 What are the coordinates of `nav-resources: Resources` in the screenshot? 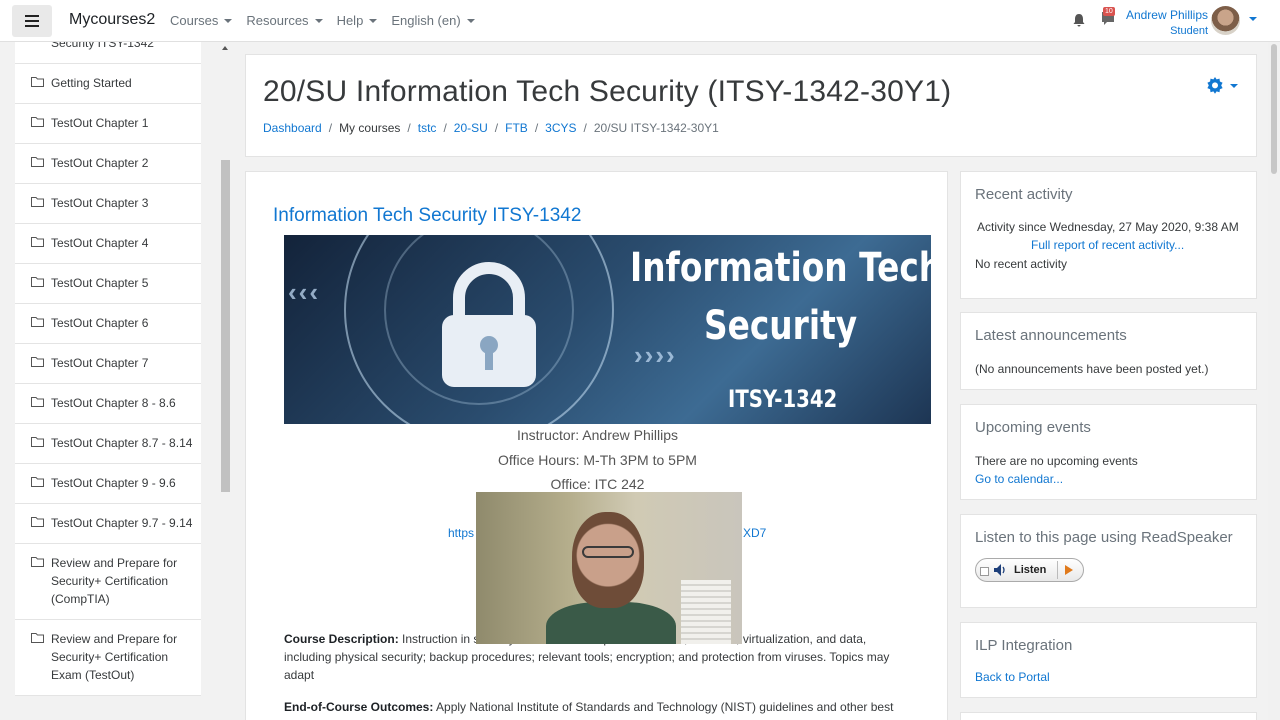 It's located at (284, 20).